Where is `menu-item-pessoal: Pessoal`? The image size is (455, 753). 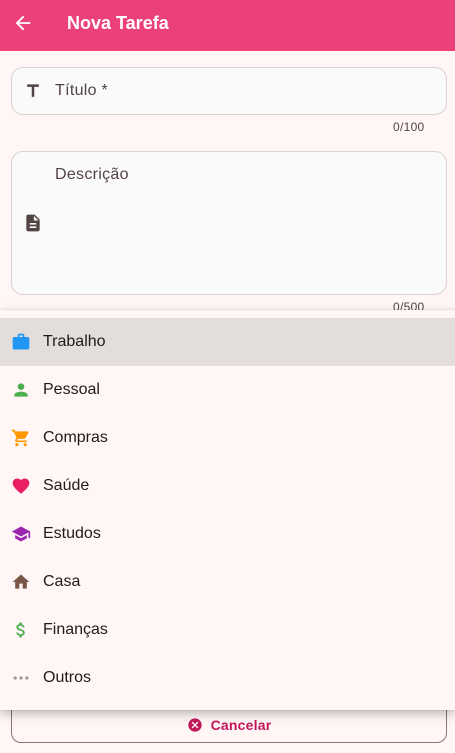 menu-item-pessoal: Pessoal is located at coordinates (227, 390).